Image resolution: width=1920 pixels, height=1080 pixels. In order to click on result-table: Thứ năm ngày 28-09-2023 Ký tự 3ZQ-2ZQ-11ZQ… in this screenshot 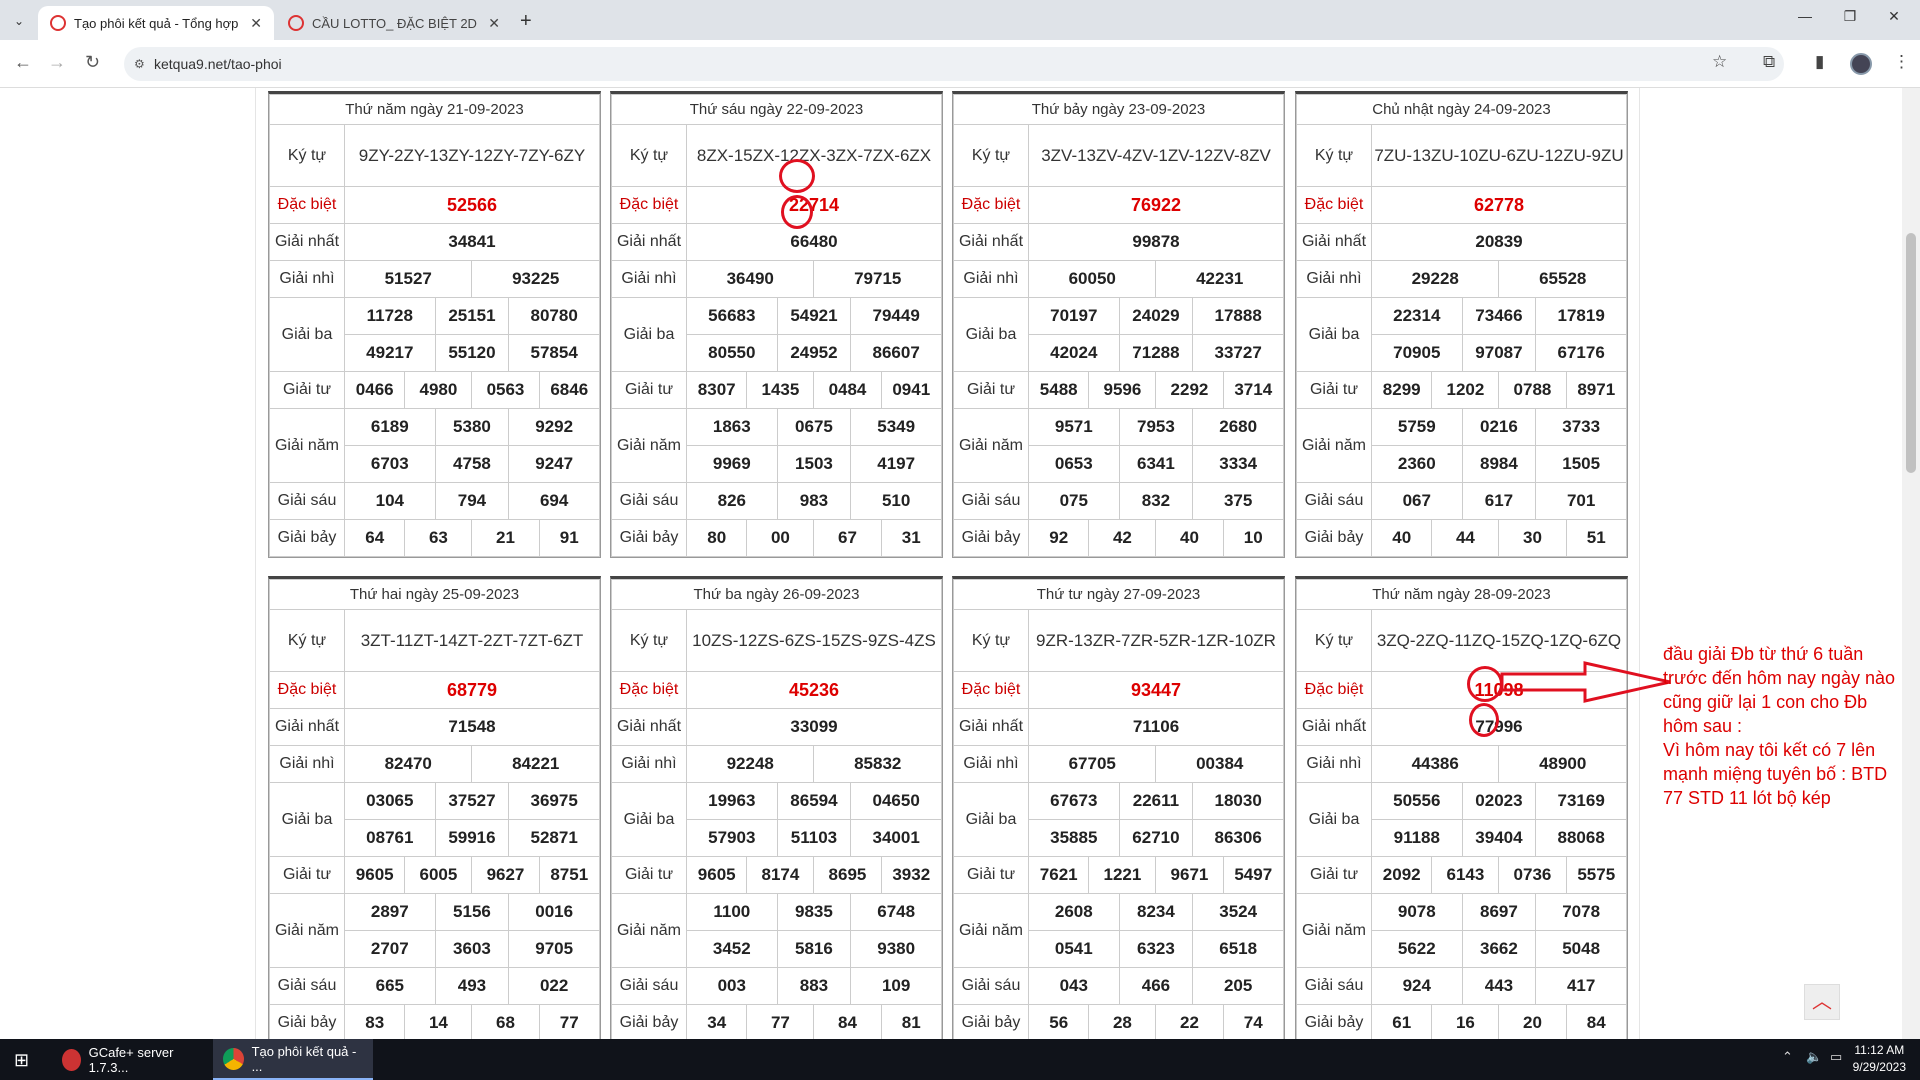, I will do `click(1461, 809)`.